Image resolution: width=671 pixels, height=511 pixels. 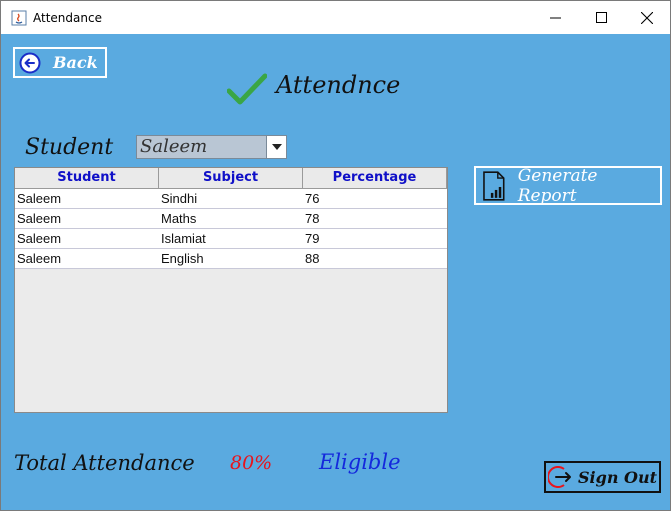 I want to click on cell-percentage: 79, so click(x=312, y=238).